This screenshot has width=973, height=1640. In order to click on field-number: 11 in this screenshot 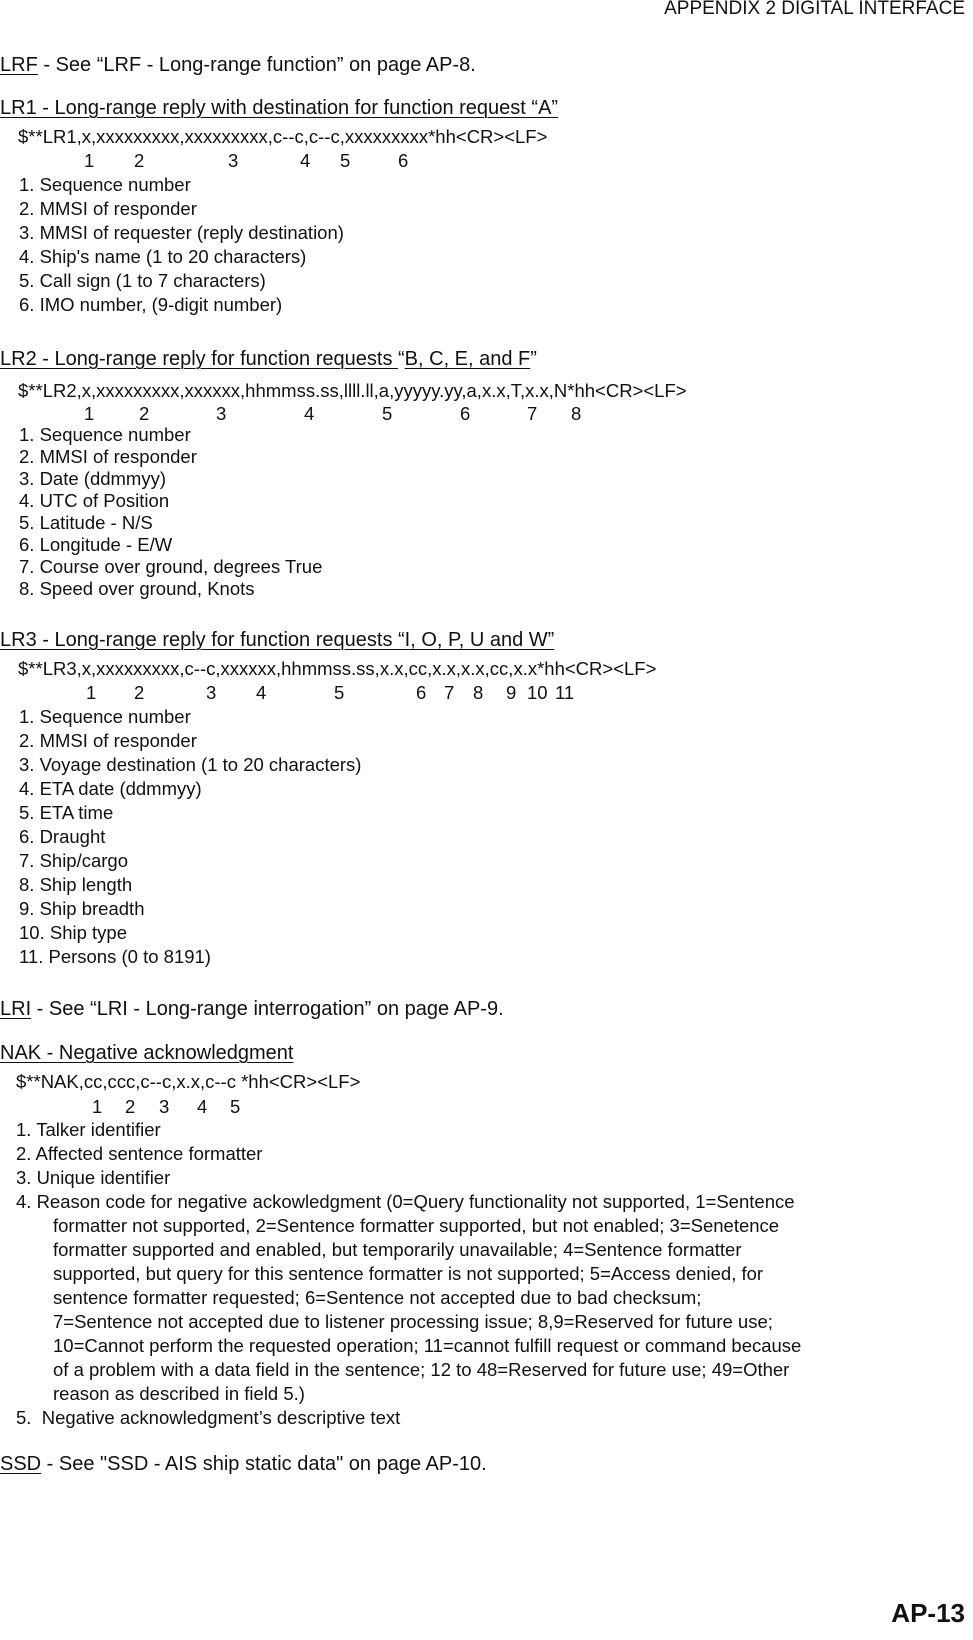, I will do `click(565, 692)`.